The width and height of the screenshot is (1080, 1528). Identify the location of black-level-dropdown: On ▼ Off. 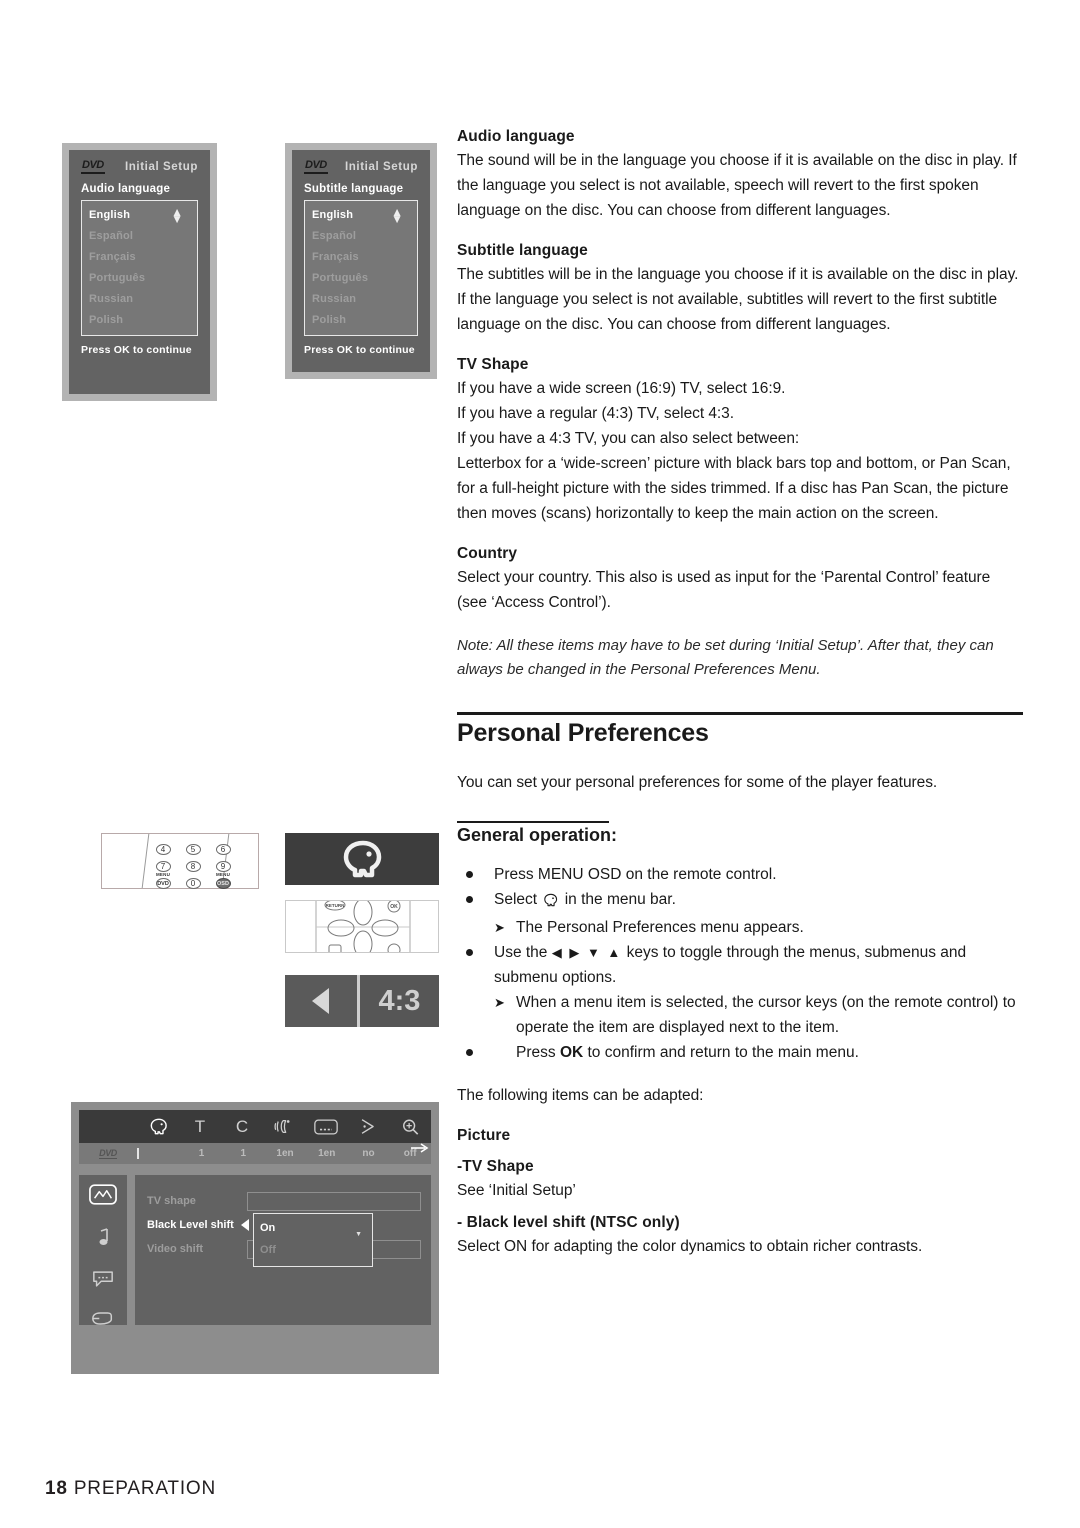
(313, 1240).